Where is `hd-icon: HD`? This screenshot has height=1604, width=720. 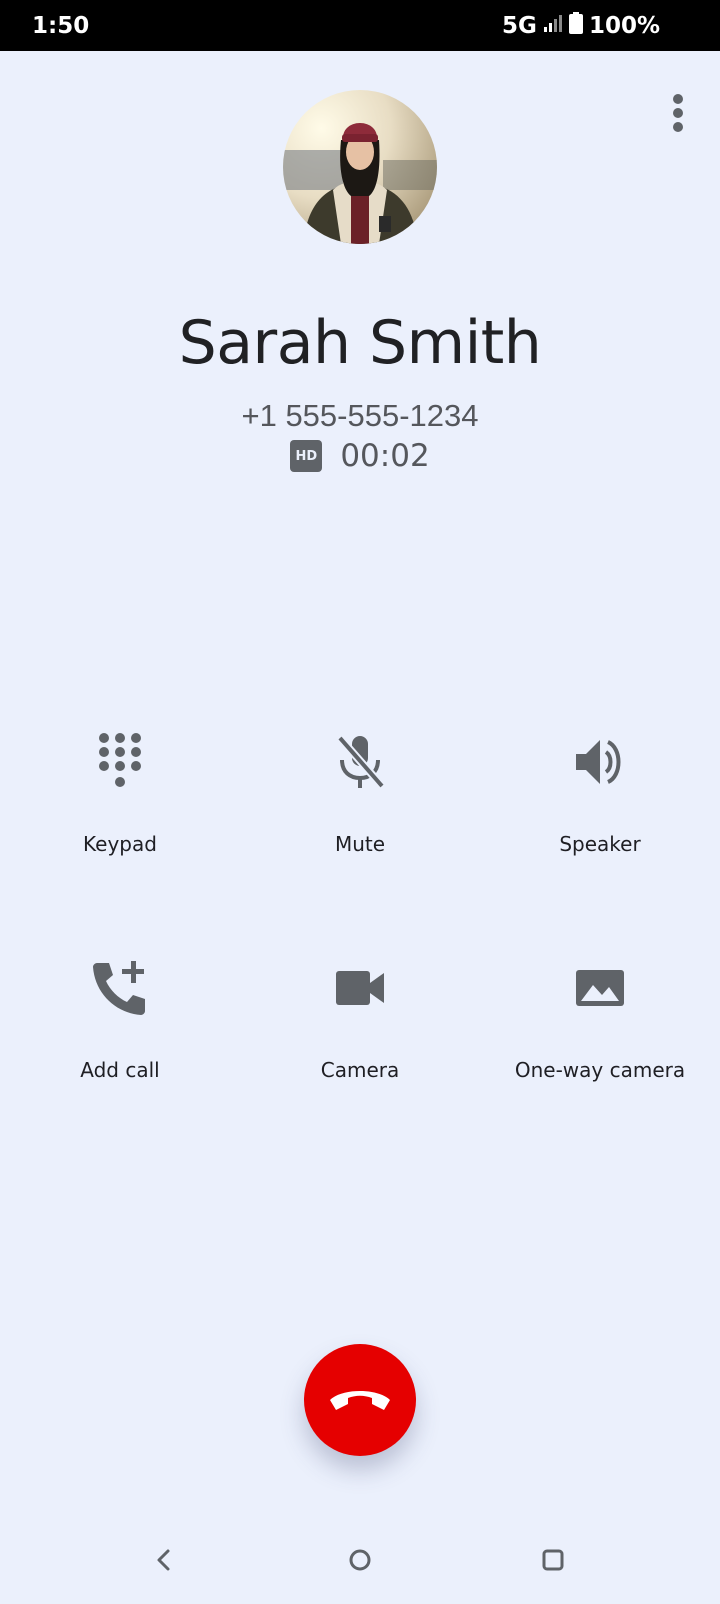 hd-icon: HD is located at coordinates (306, 456).